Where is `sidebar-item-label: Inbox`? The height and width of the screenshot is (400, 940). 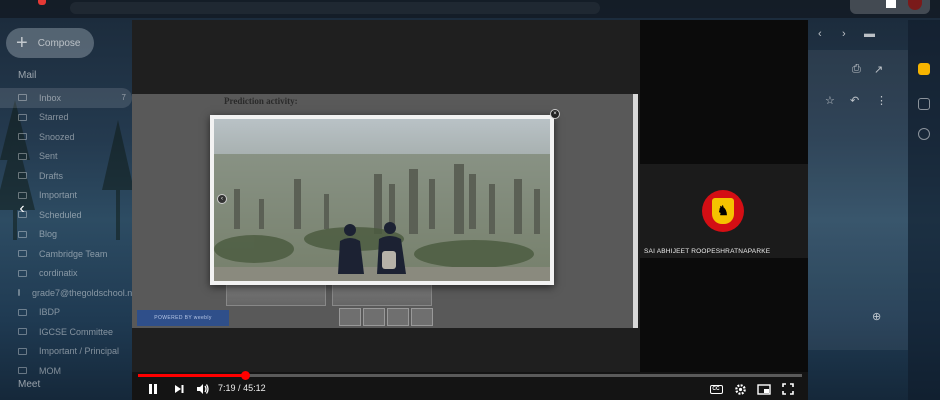
sidebar-item-label: Inbox is located at coordinates (50, 97).